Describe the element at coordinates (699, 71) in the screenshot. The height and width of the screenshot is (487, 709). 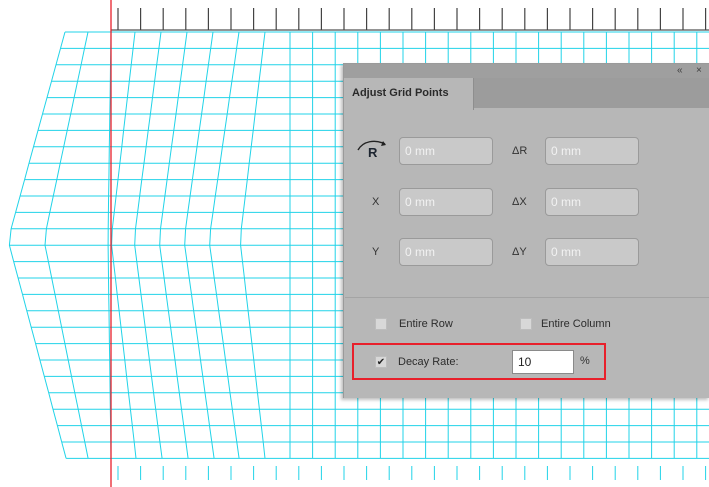
I see `close-icon: ×` at that location.